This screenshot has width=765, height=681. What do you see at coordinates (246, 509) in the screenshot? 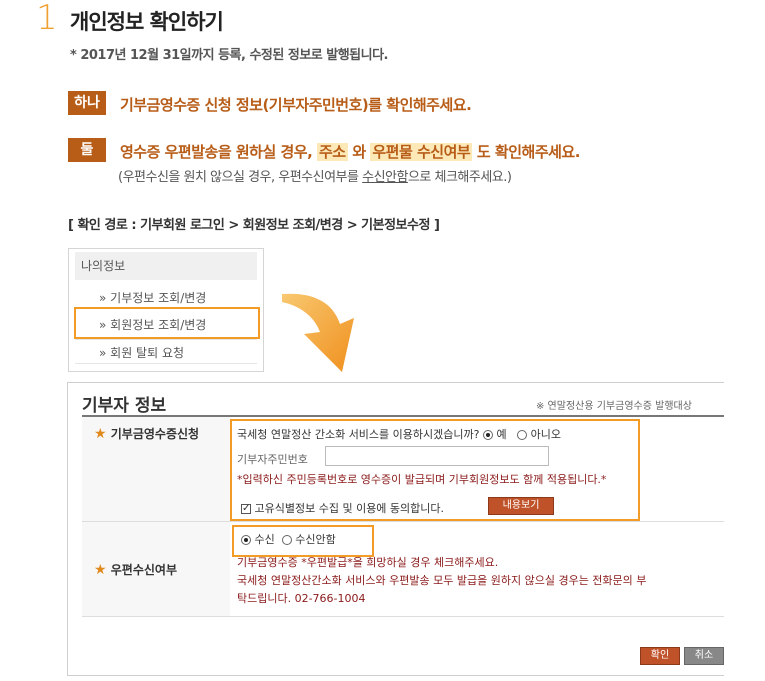
I see `consent-checkbox: ✓` at bounding box center [246, 509].